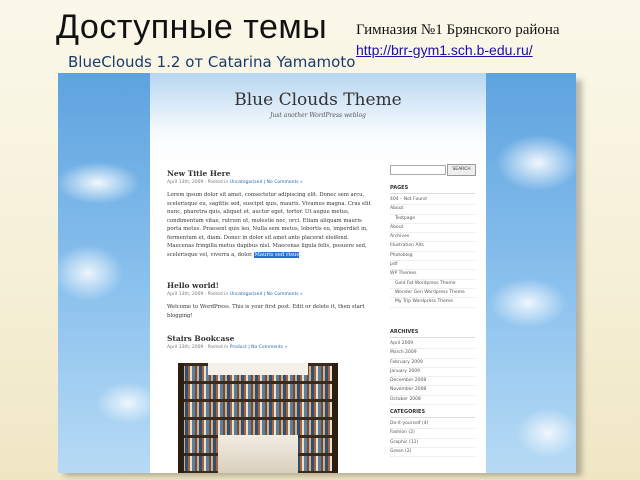 The width and height of the screenshot is (640, 480). What do you see at coordinates (269, 173) in the screenshot?
I see `post-title: New Title Here` at bounding box center [269, 173].